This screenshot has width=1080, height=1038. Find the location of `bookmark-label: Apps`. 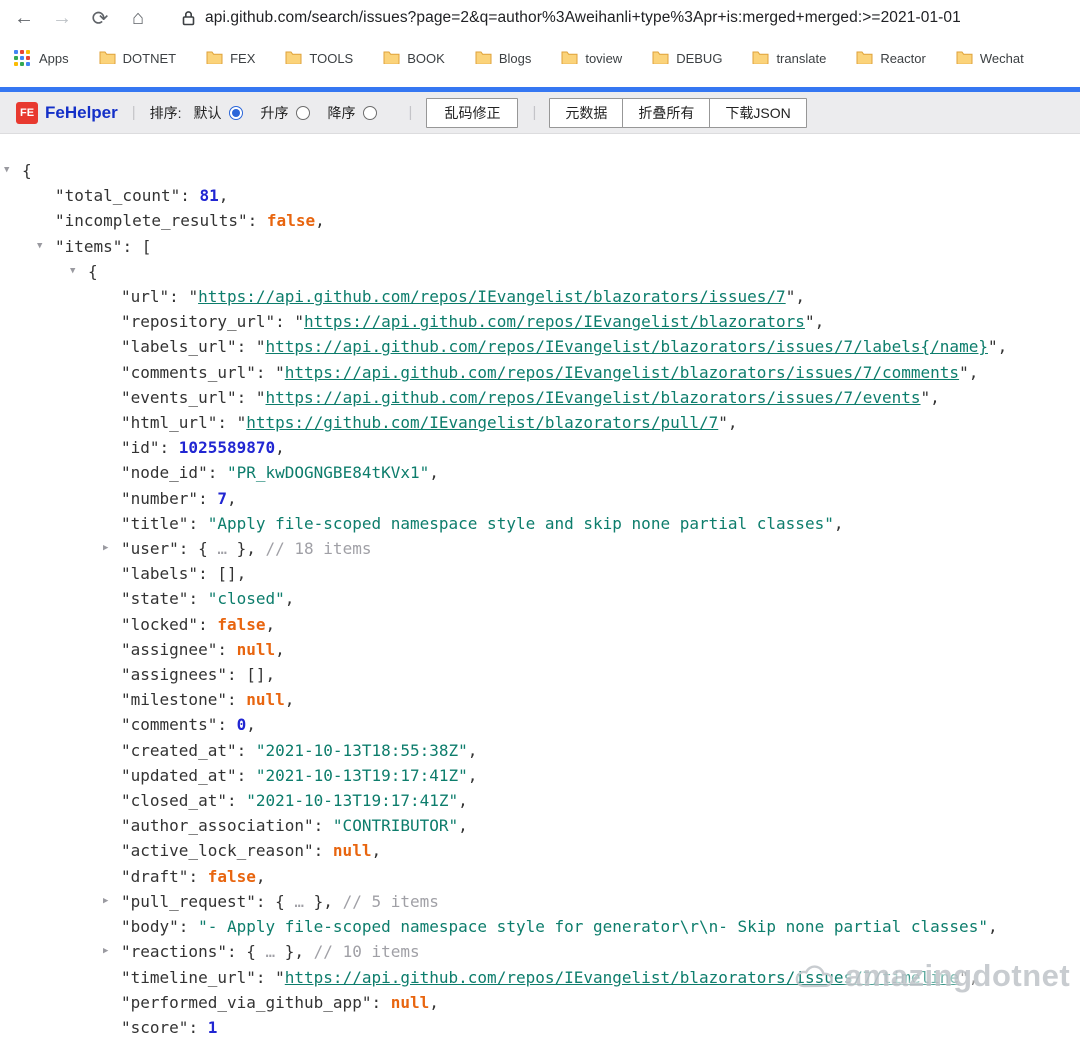

bookmark-label: Apps is located at coordinates (54, 58).